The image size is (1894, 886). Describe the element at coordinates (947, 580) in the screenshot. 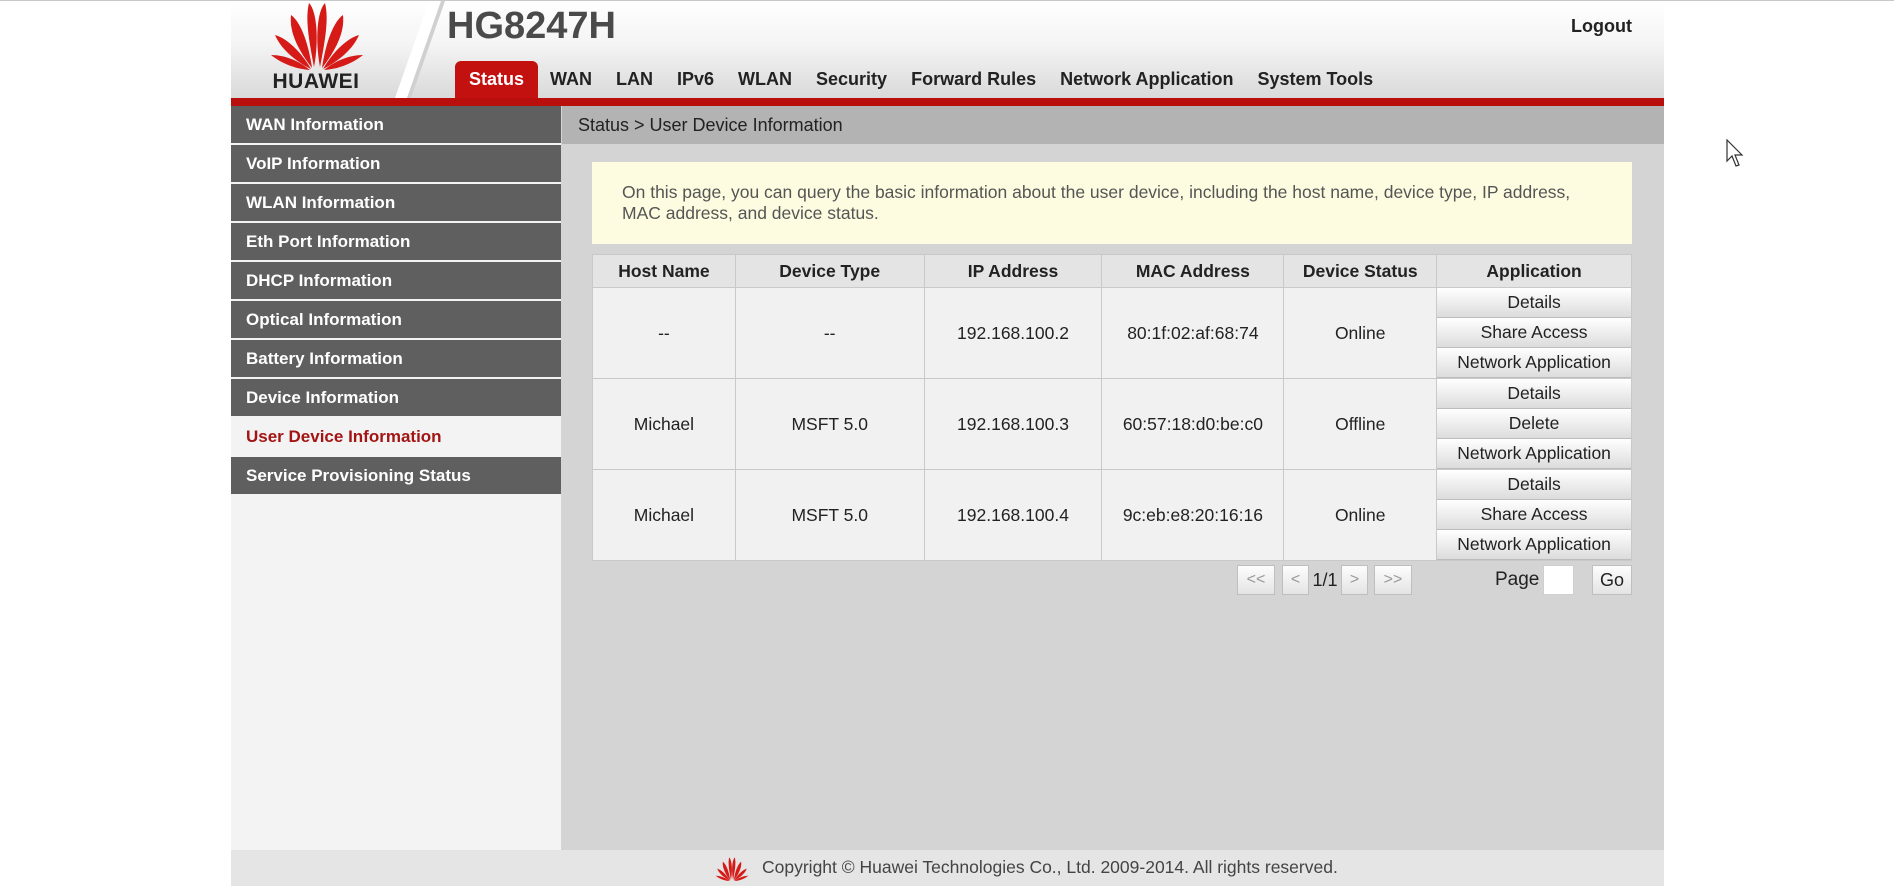

I see `pagination: << < 1/1 > >> Page Go` at that location.